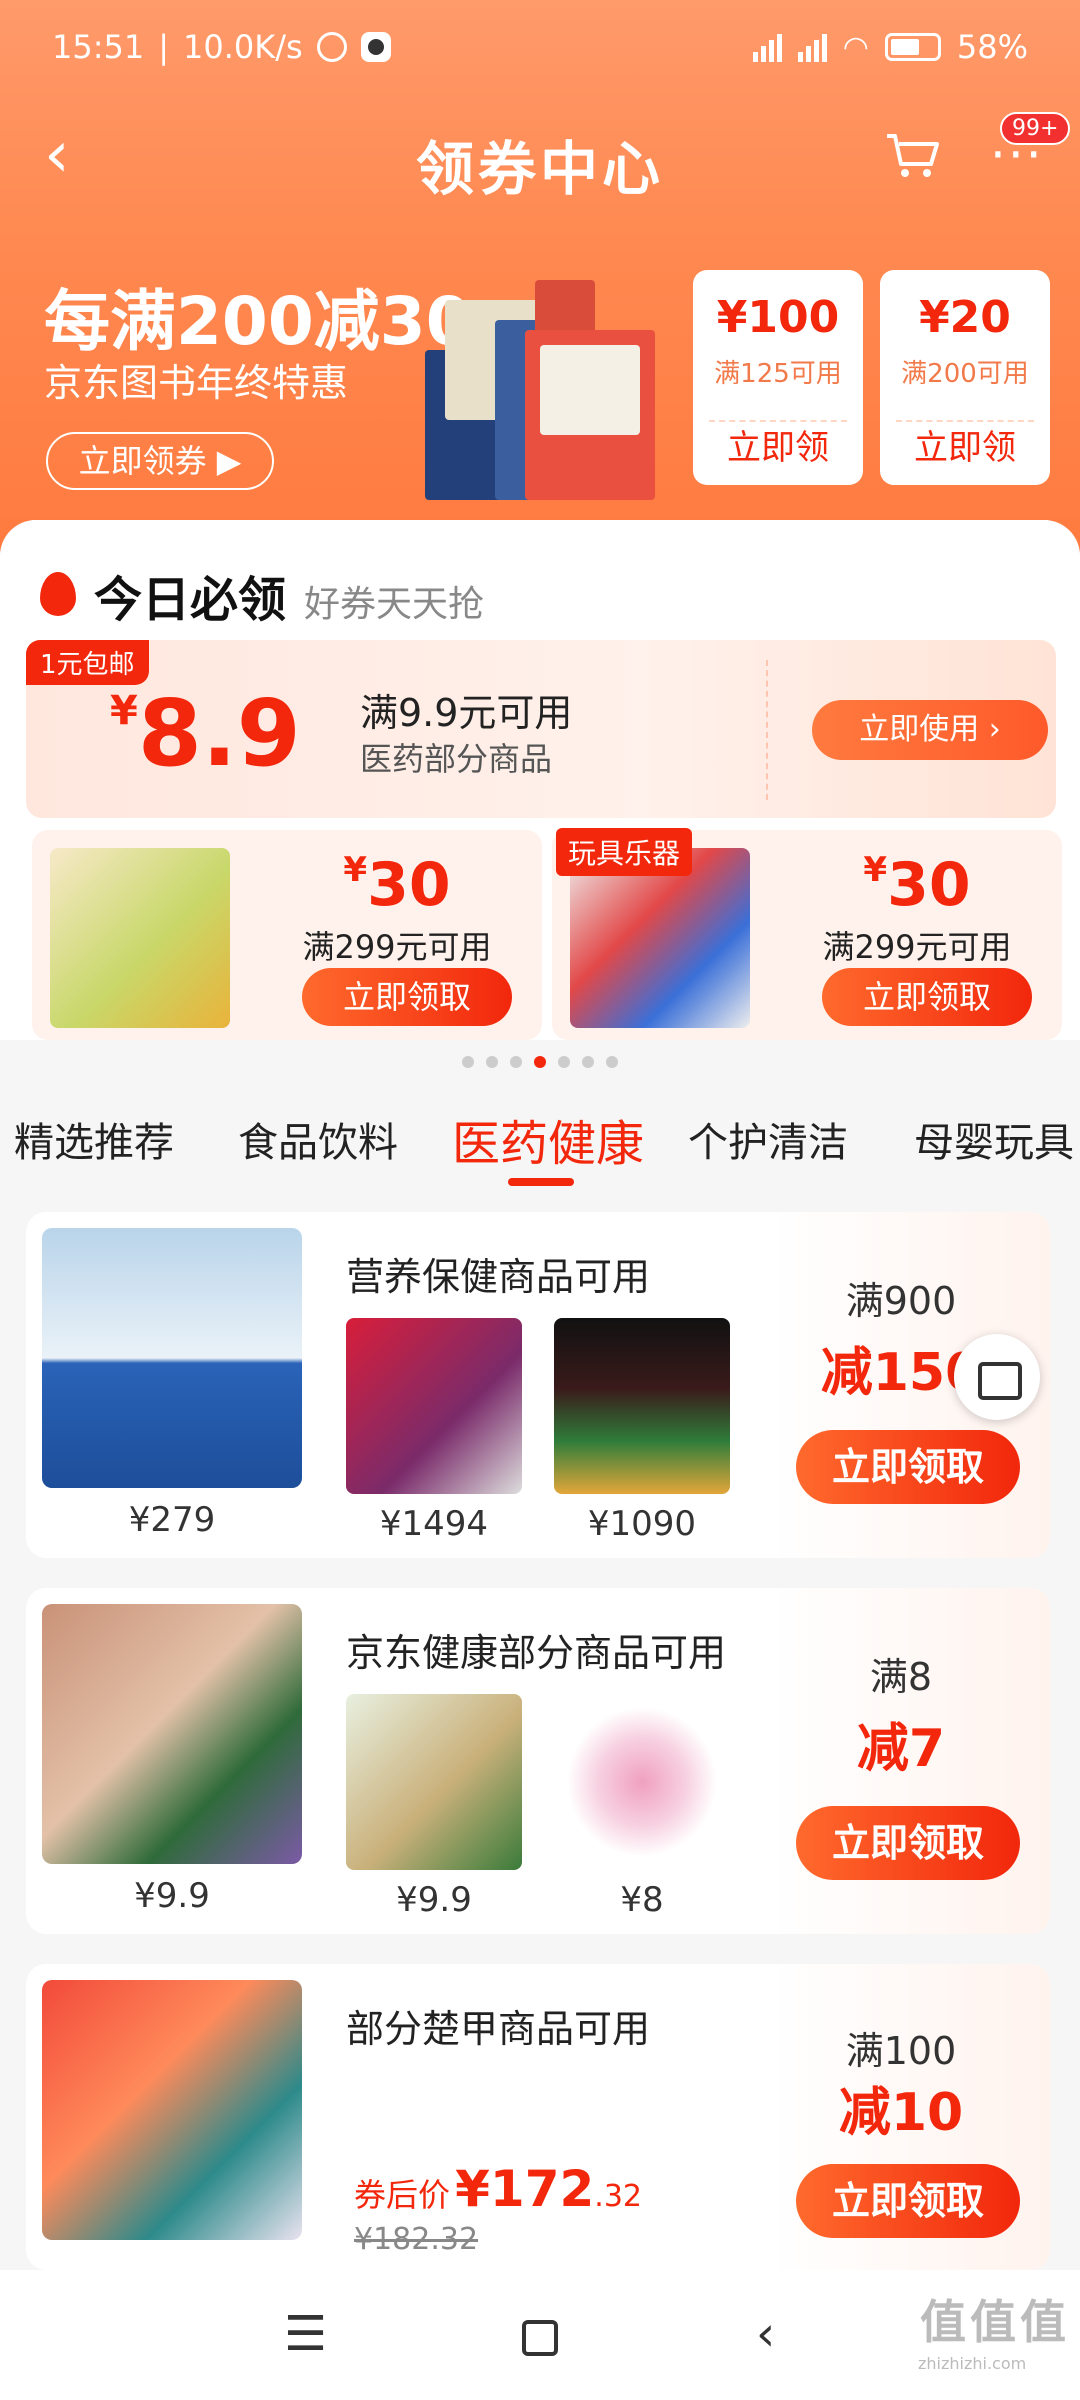 The height and width of the screenshot is (2400, 1080). Describe the element at coordinates (972, 2363) in the screenshot. I see `watermark-url: zhizhizhi.com` at that location.